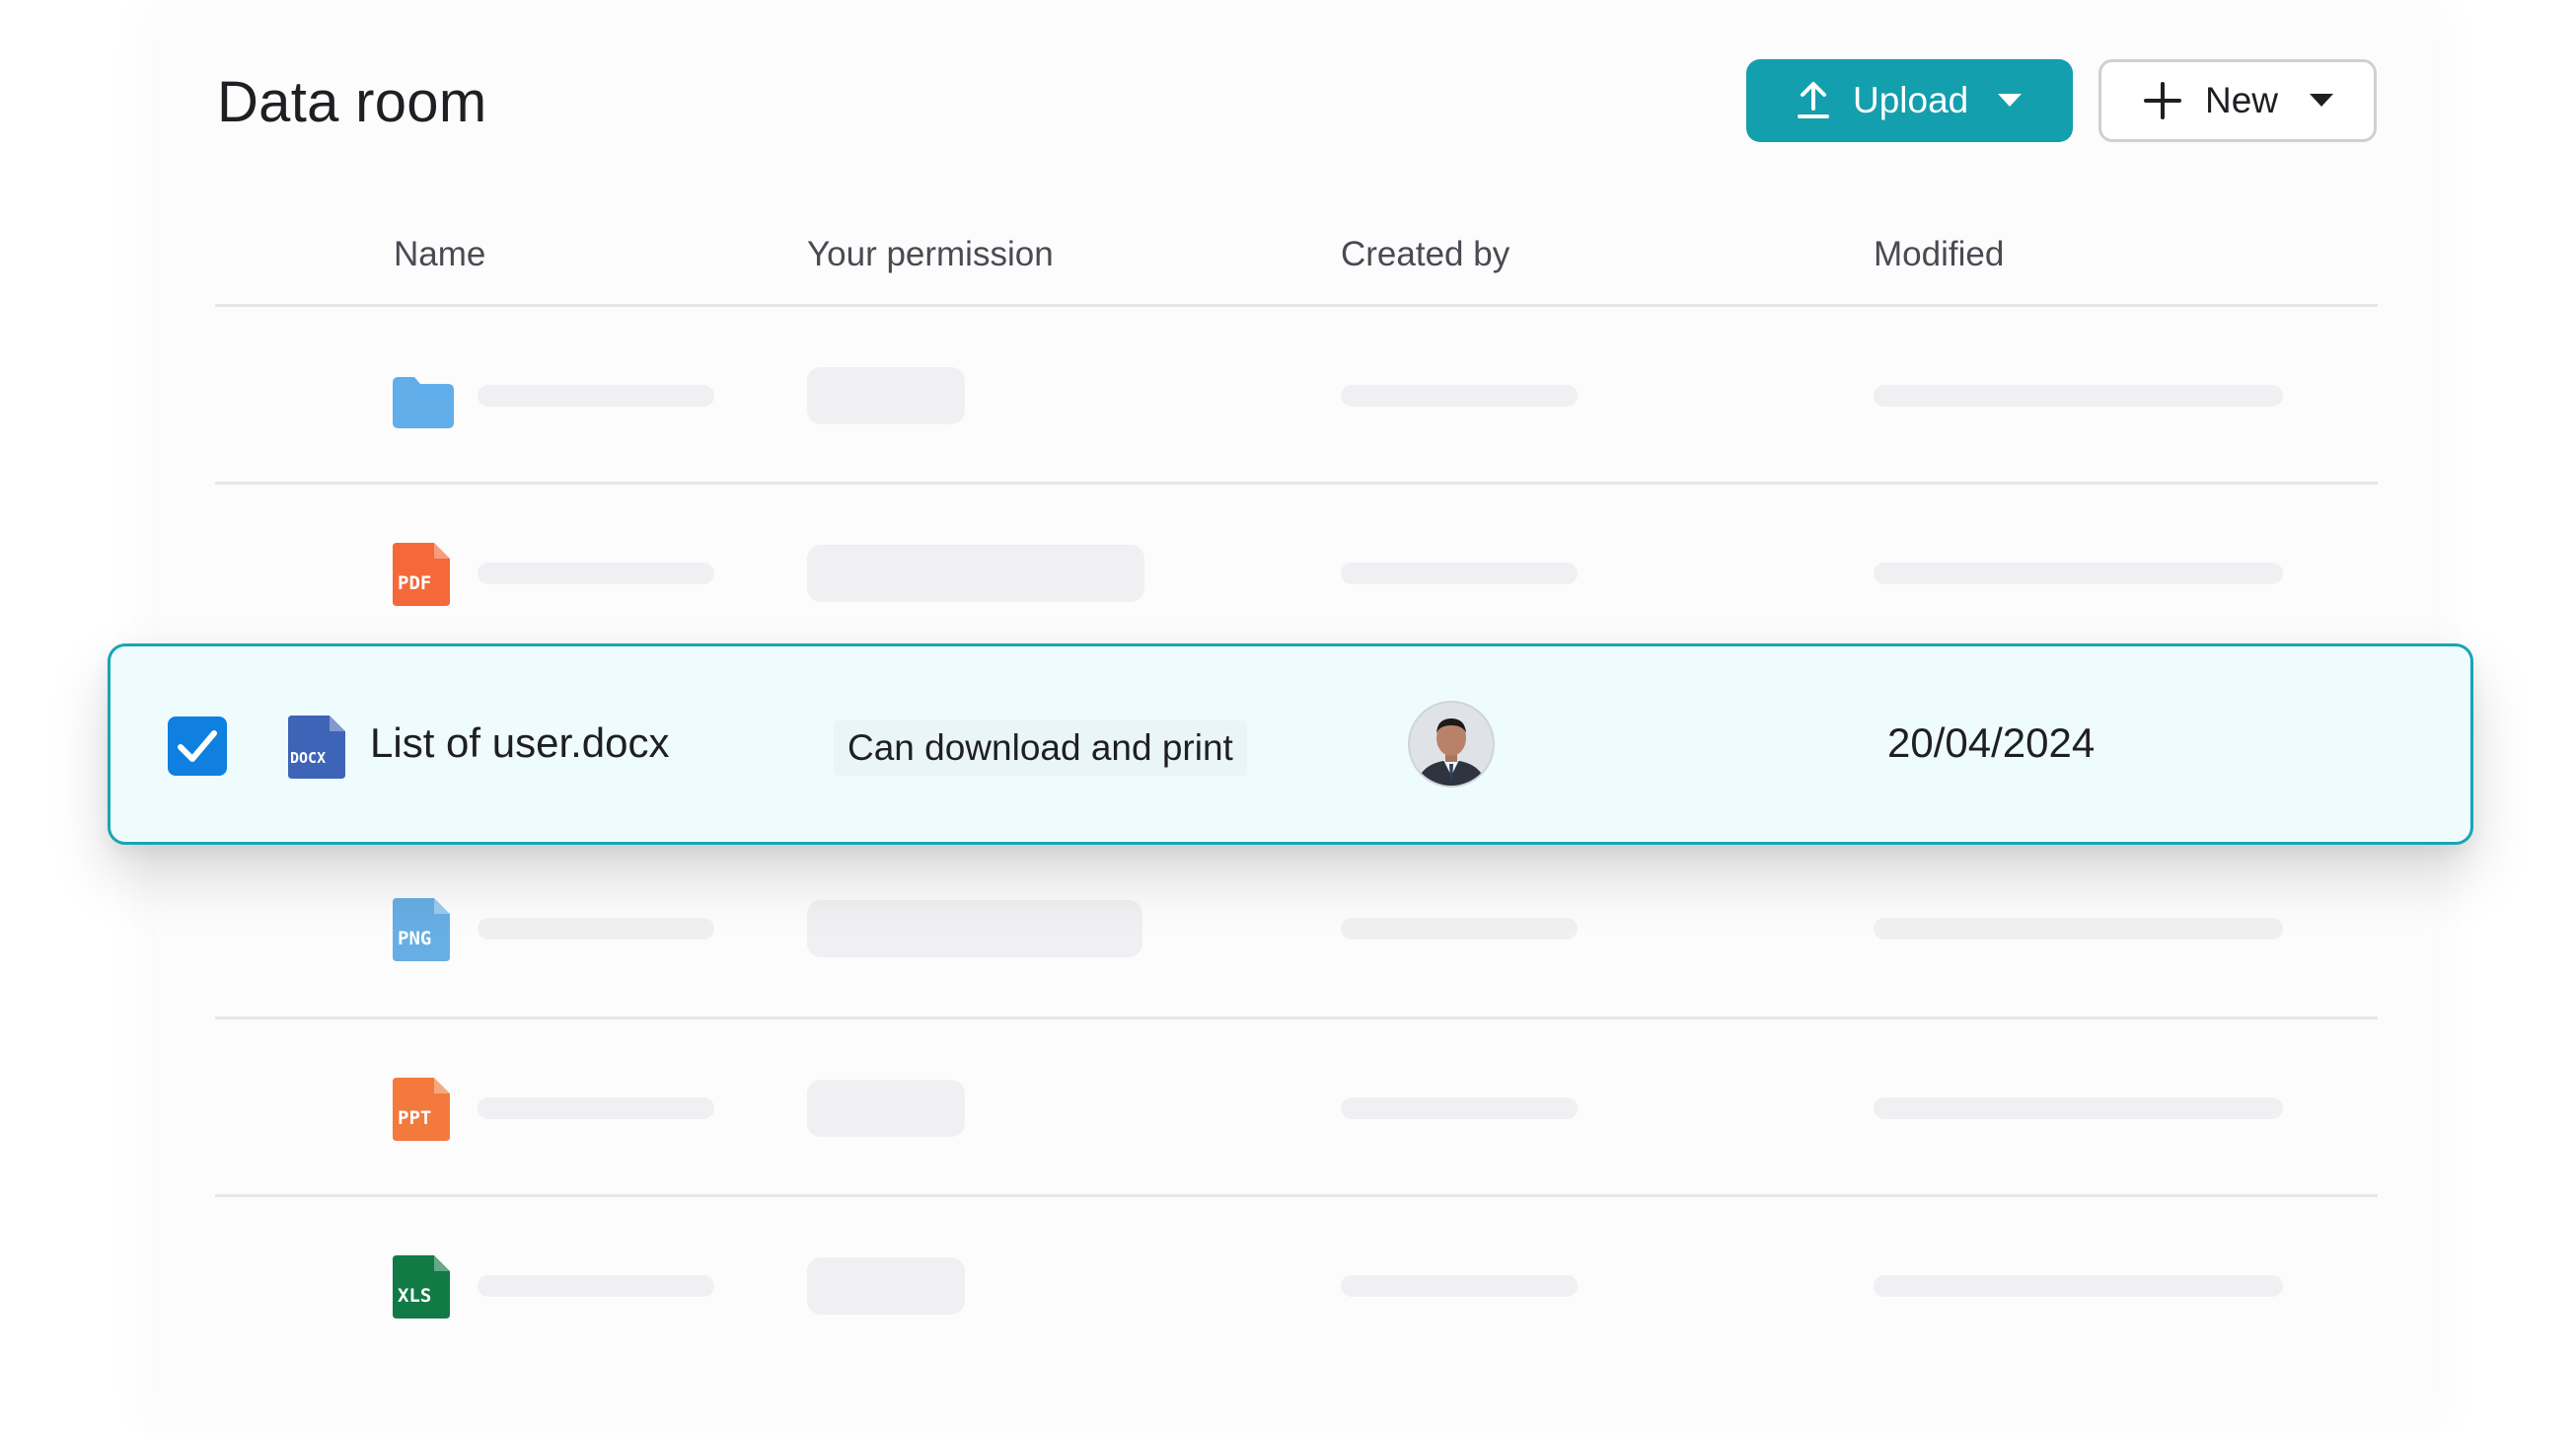  Describe the element at coordinates (415, 938) in the screenshot. I see `file-type-label: PNG` at that location.